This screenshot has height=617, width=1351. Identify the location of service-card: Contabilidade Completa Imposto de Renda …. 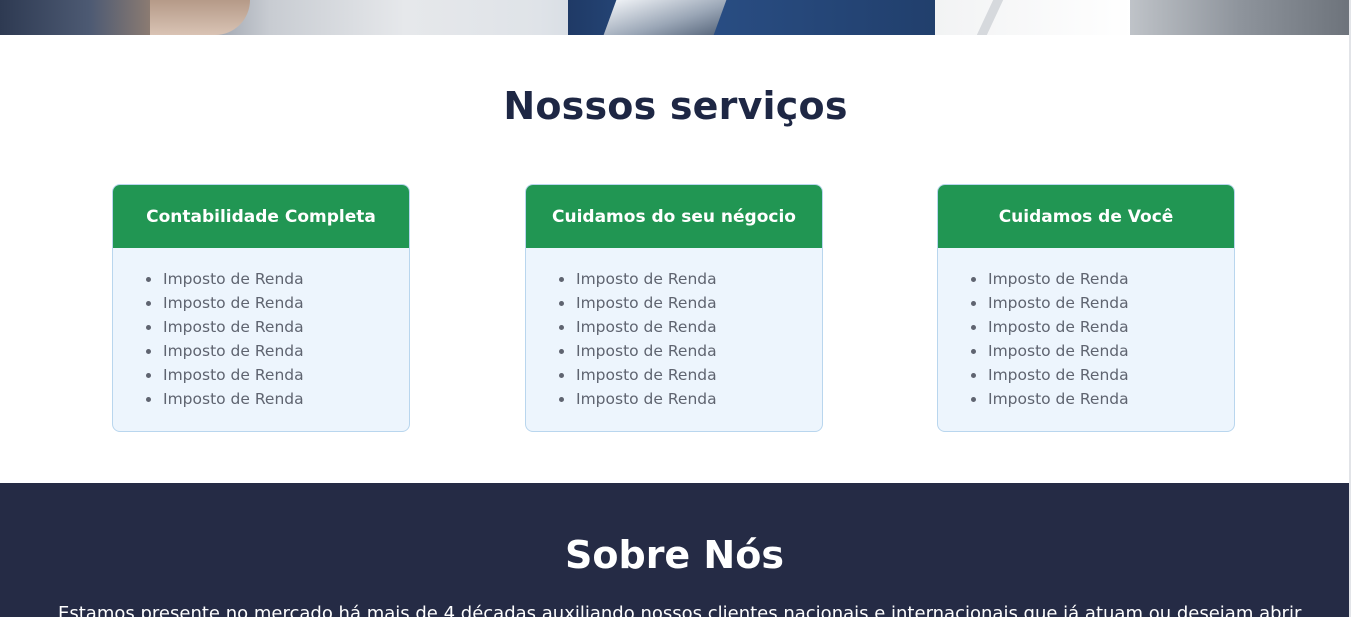
(261, 308).